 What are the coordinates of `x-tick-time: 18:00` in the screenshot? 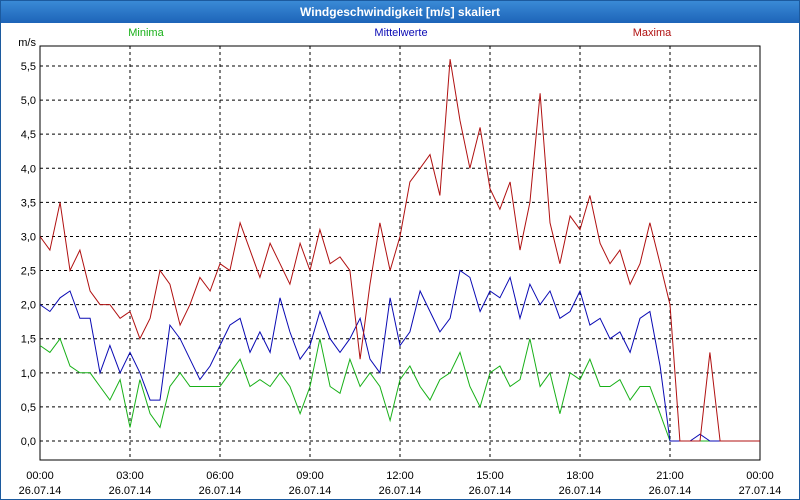 It's located at (580, 476).